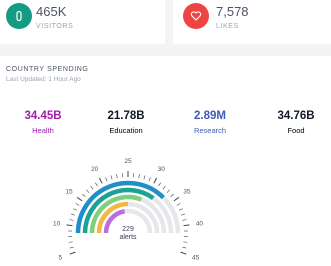 The image size is (331, 266). What do you see at coordinates (293, 116) in the screenshot?
I see `metric-value: 34.76B` at bounding box center [293, 116].